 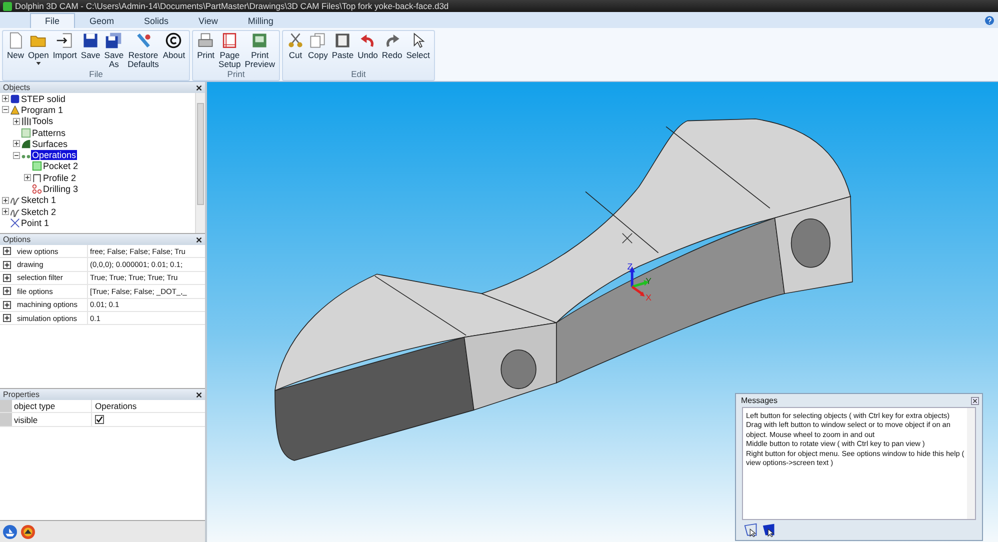 What do you see at coordinates (236, 74) in the screenshot?
I see `group-label: Print` at bounding box center [236, 74].